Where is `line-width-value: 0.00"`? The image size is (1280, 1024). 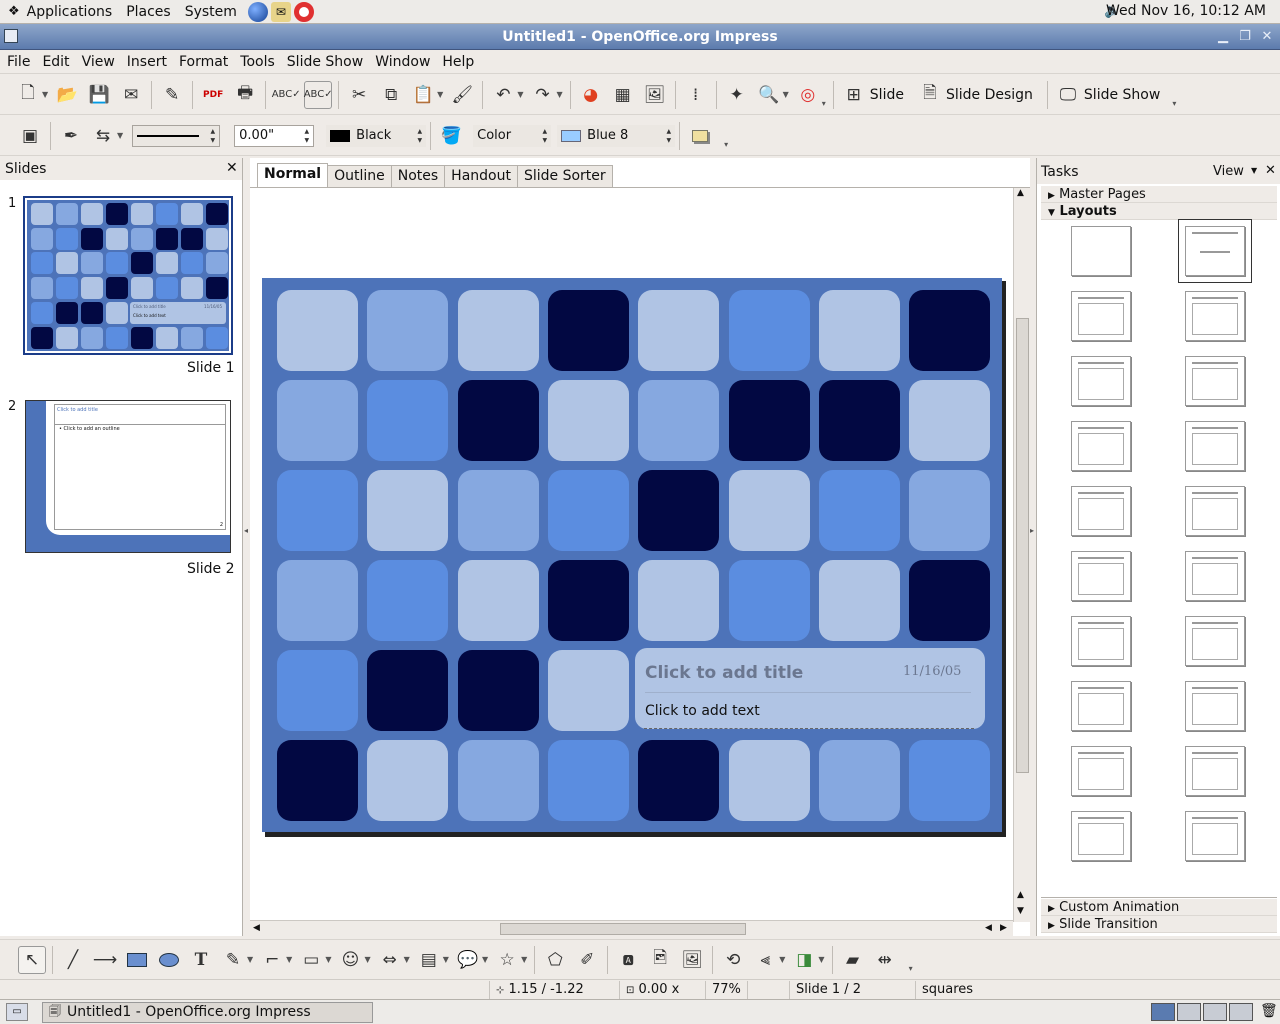
line-width-value: 0.00" is located at coordinates (256, 135).